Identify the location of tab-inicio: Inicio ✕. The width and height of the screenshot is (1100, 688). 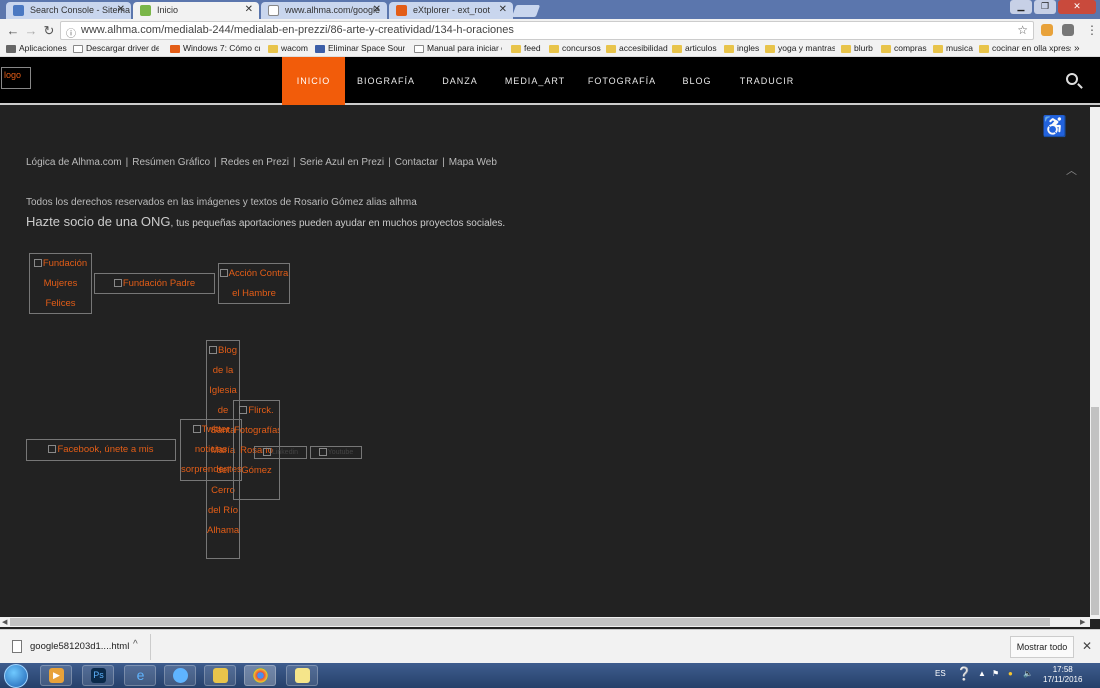
(196, 10).